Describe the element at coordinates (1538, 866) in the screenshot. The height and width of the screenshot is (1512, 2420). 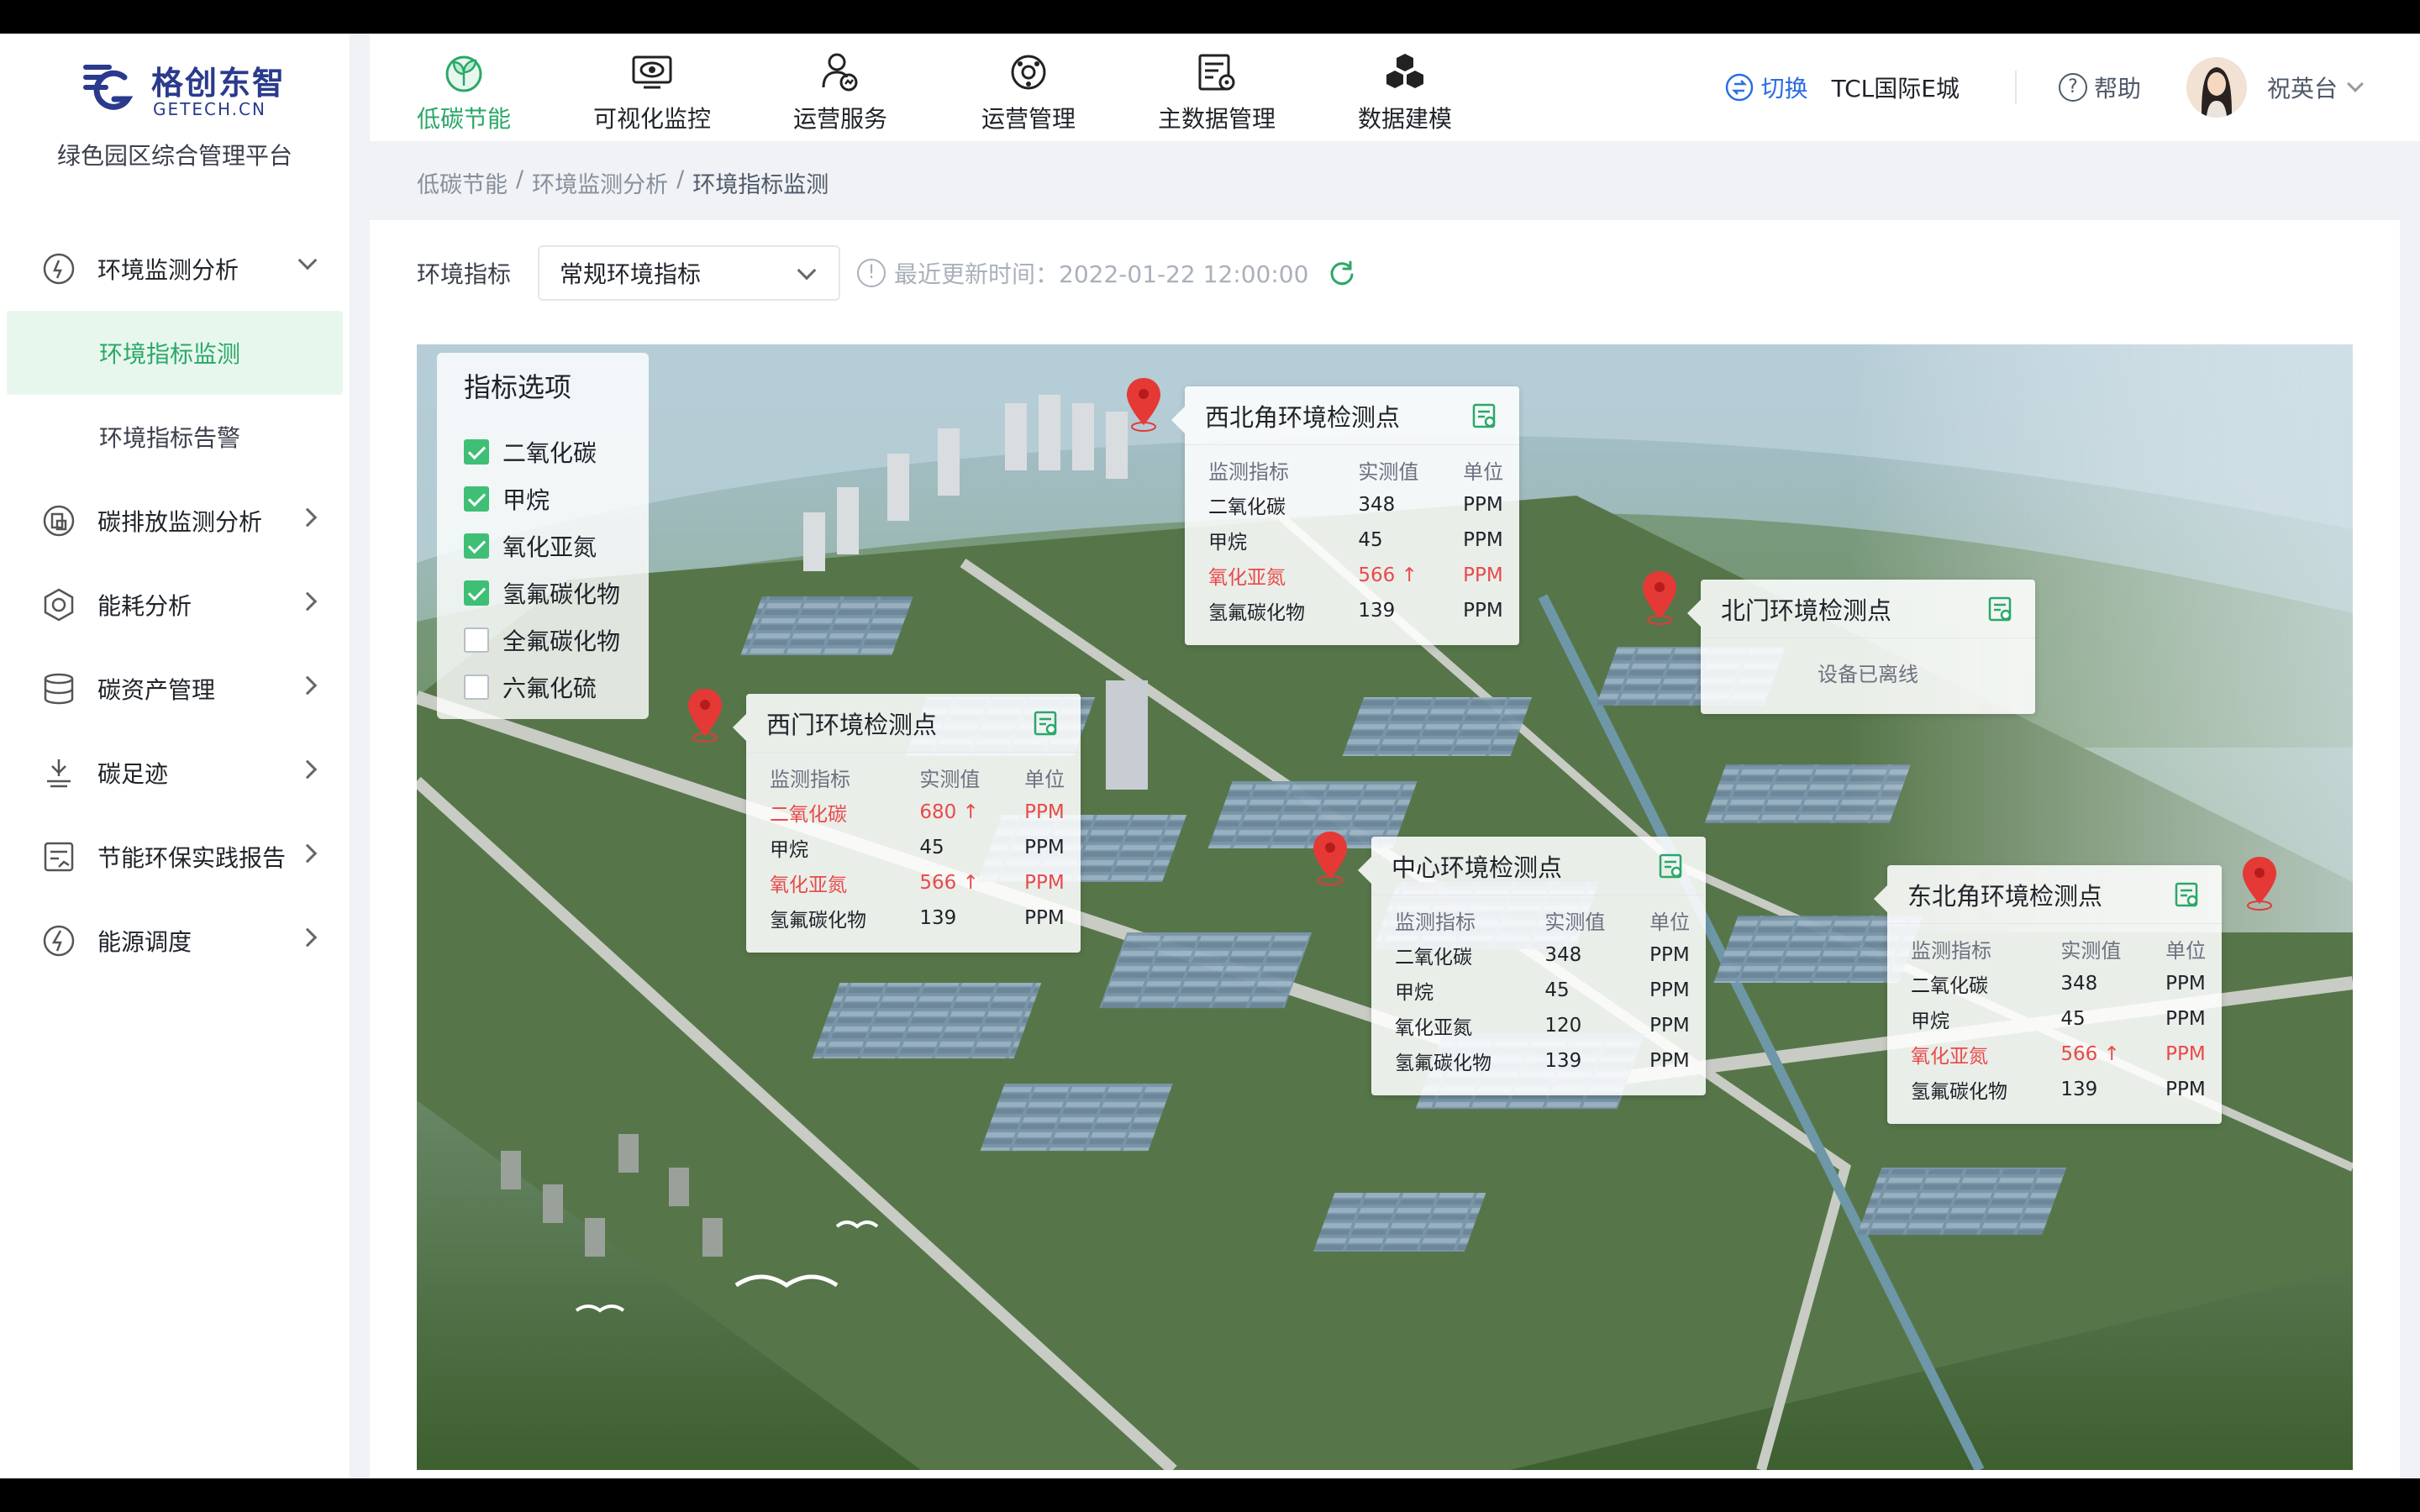
I see `station-card-header: 中心环境检测点` at that location.